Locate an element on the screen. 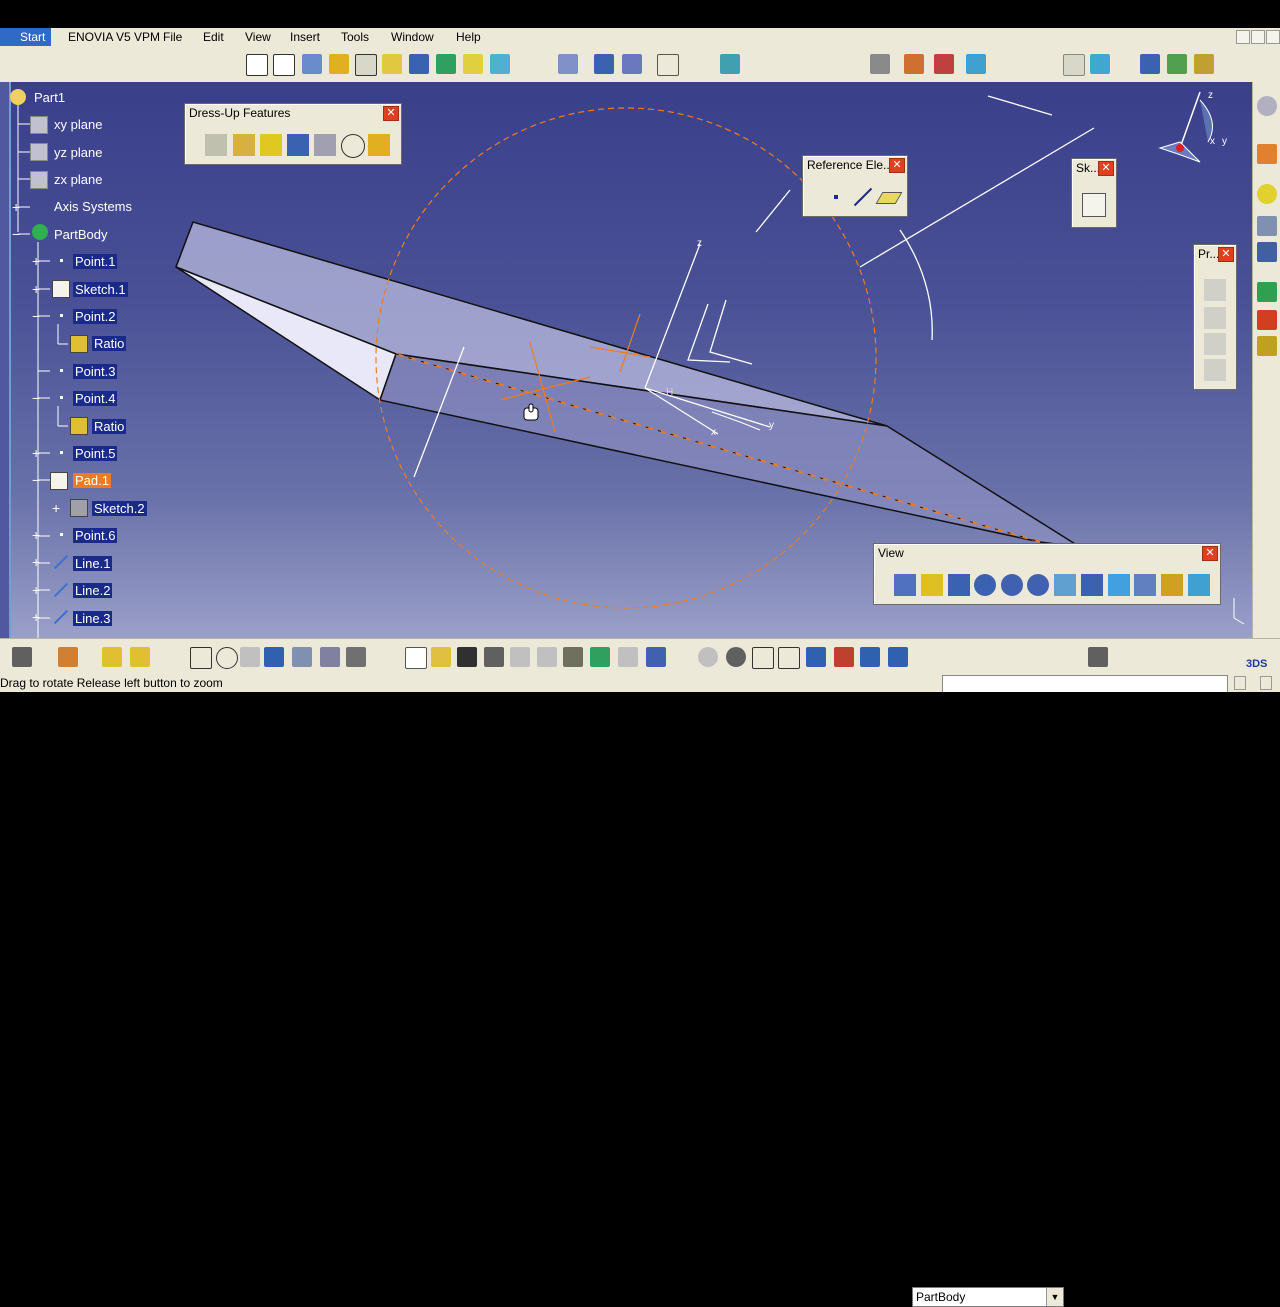  fly-mode-icon is located at coordinates (905, 585).